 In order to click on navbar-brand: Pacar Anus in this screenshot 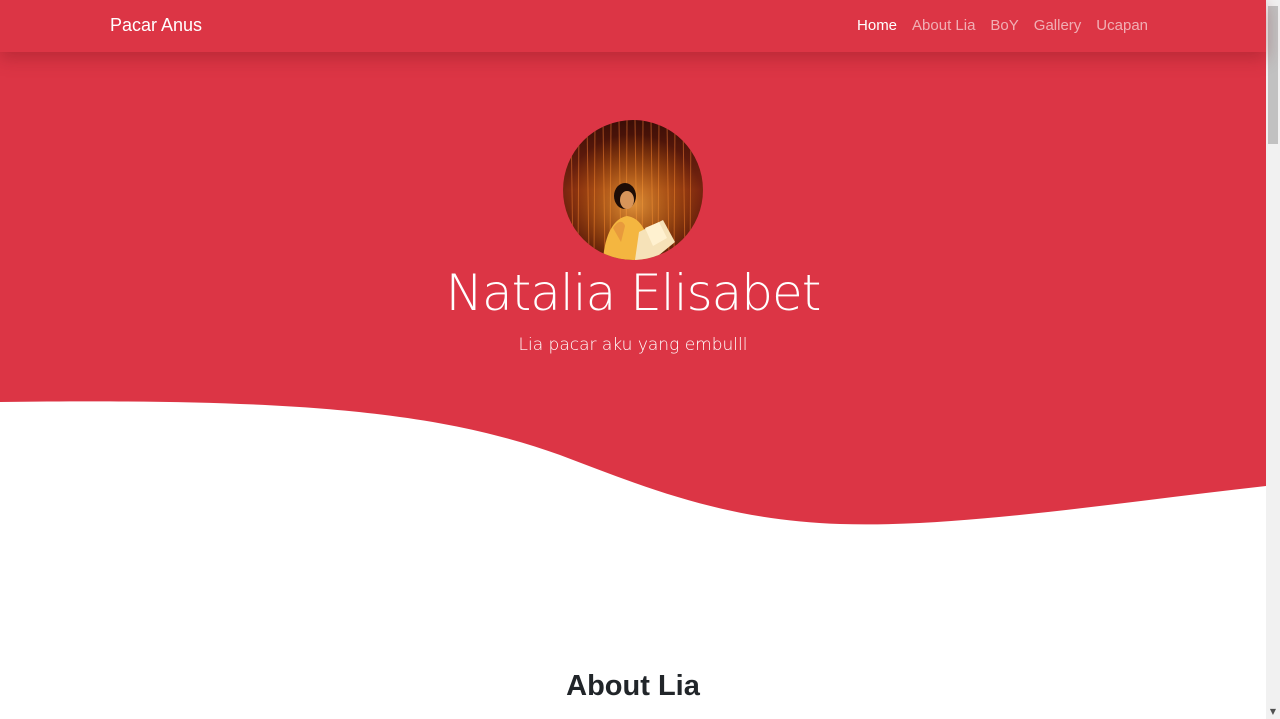, I will do `click(156, 25)`.